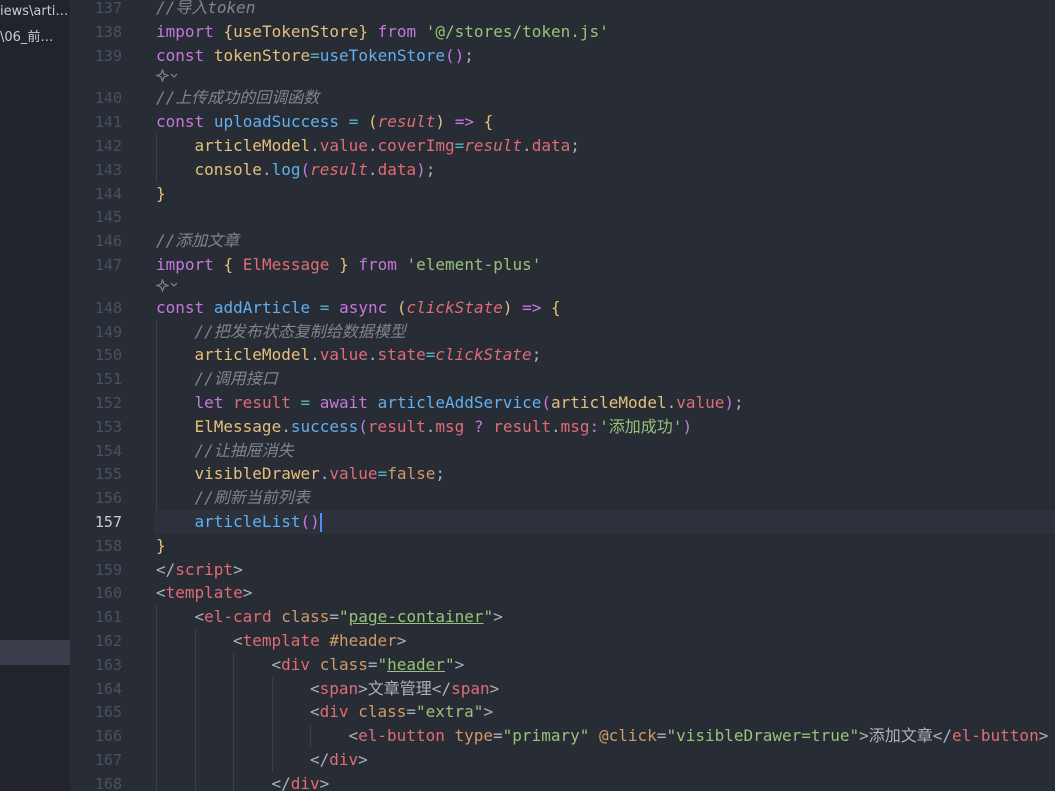 The width and height of the screenshot is (1055, 791). Describe the element at coordinates (349, 617) in the screenshot. I see `code-text: <el-card class="page-container">` at that location.